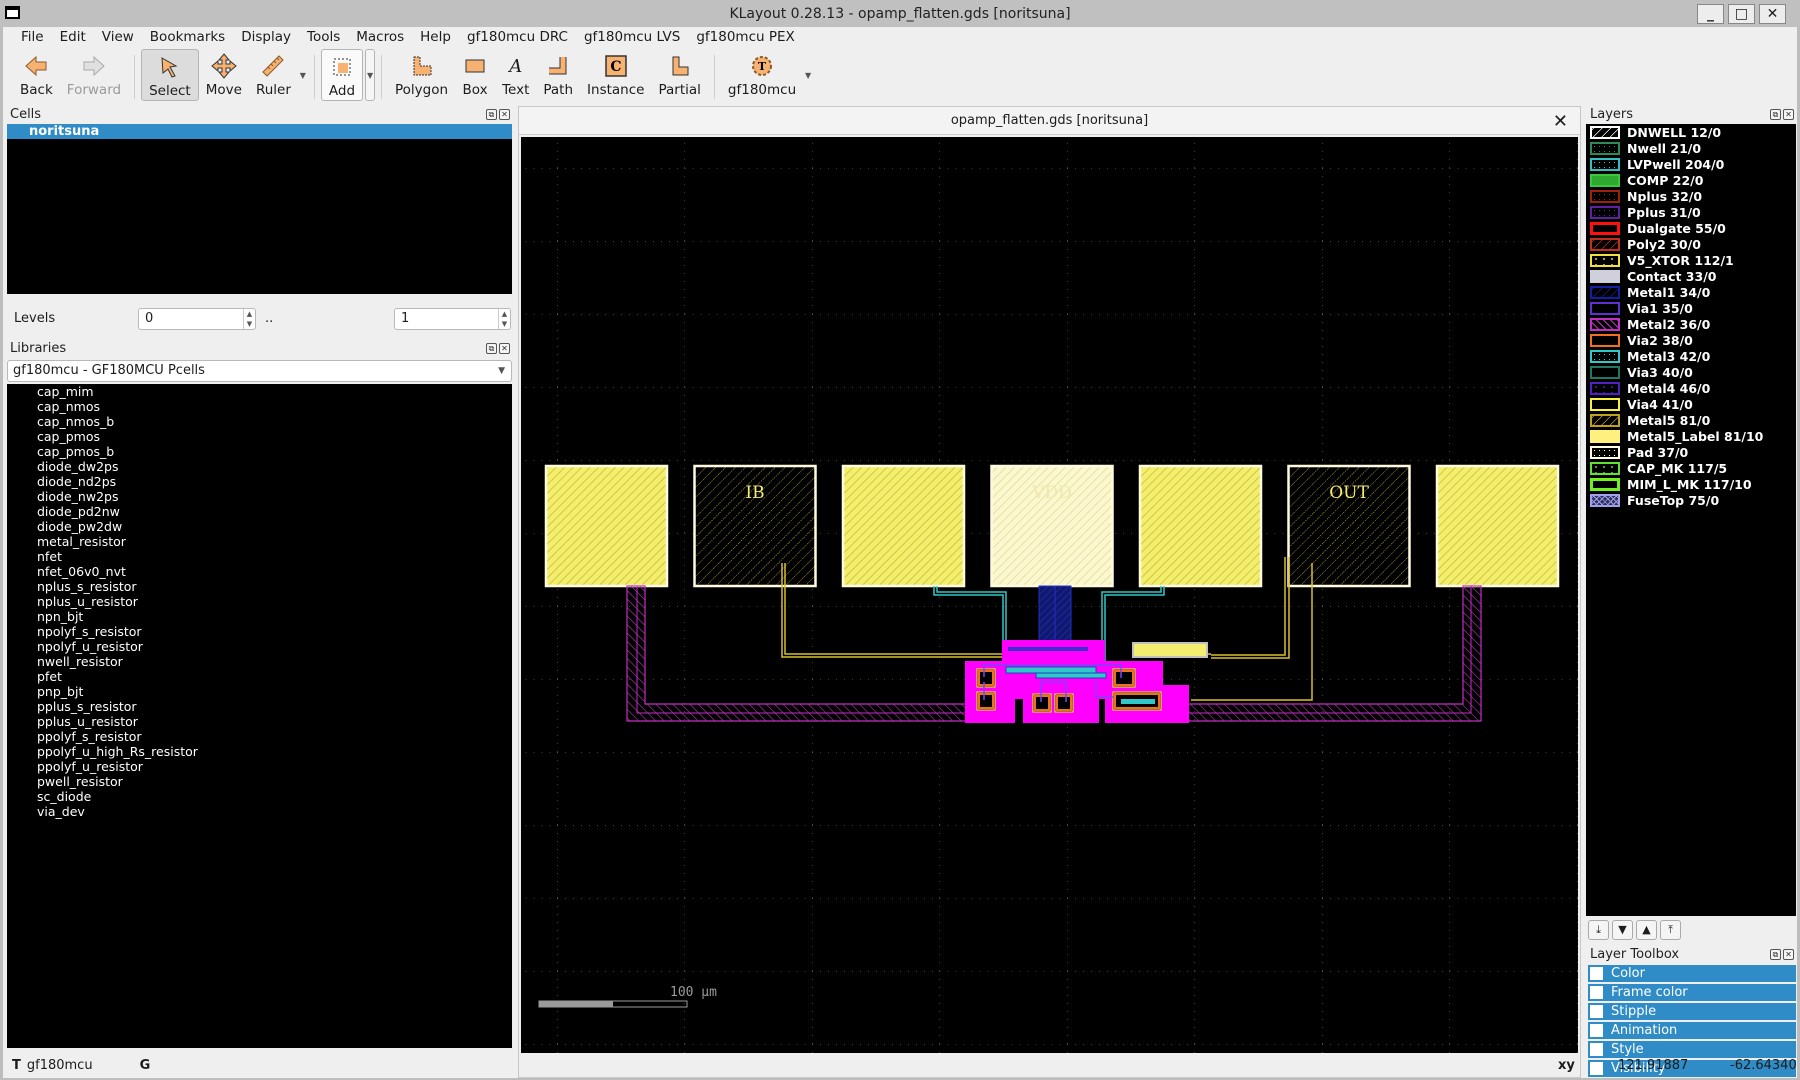 This screenshot has height=1080, width=1800. What do you see at coordinates (249, 319) in the screenshot?
I see `spin-arrows-icon: ▲ ▼` at bounding box center [249, 319].